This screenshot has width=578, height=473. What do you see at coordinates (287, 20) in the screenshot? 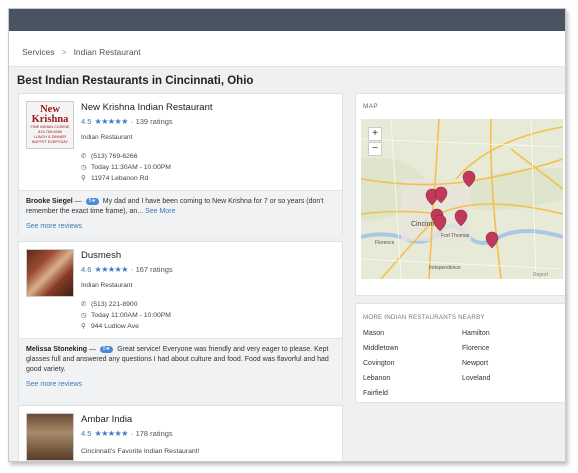
I see `top-nav-bar` at bounding box center [287, 20].